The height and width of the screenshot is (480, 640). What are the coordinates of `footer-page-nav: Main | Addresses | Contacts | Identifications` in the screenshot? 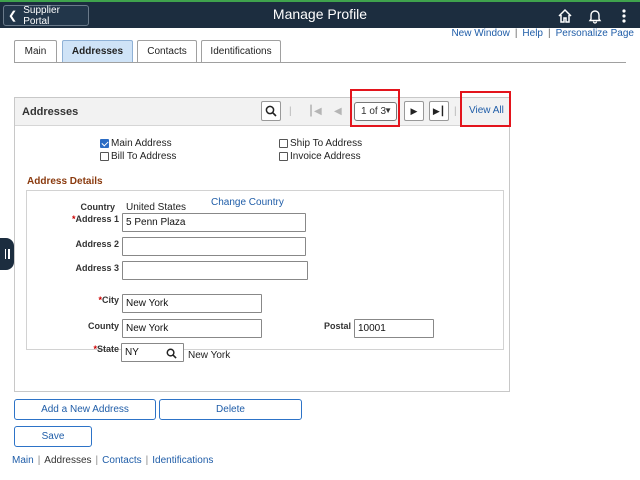 It's located at (112, 460).